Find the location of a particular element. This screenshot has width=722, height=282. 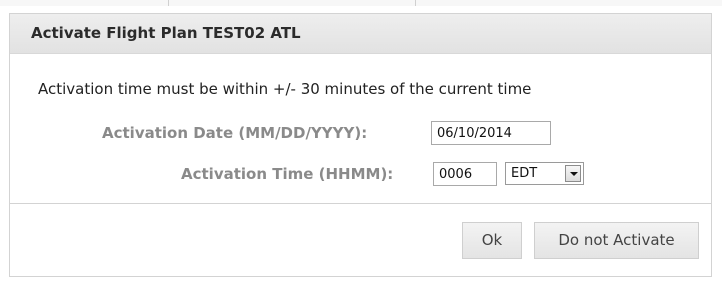

dialog-titlebar: Activate Flight Plan TEST02 ATL is located at coordinates (360, 34).